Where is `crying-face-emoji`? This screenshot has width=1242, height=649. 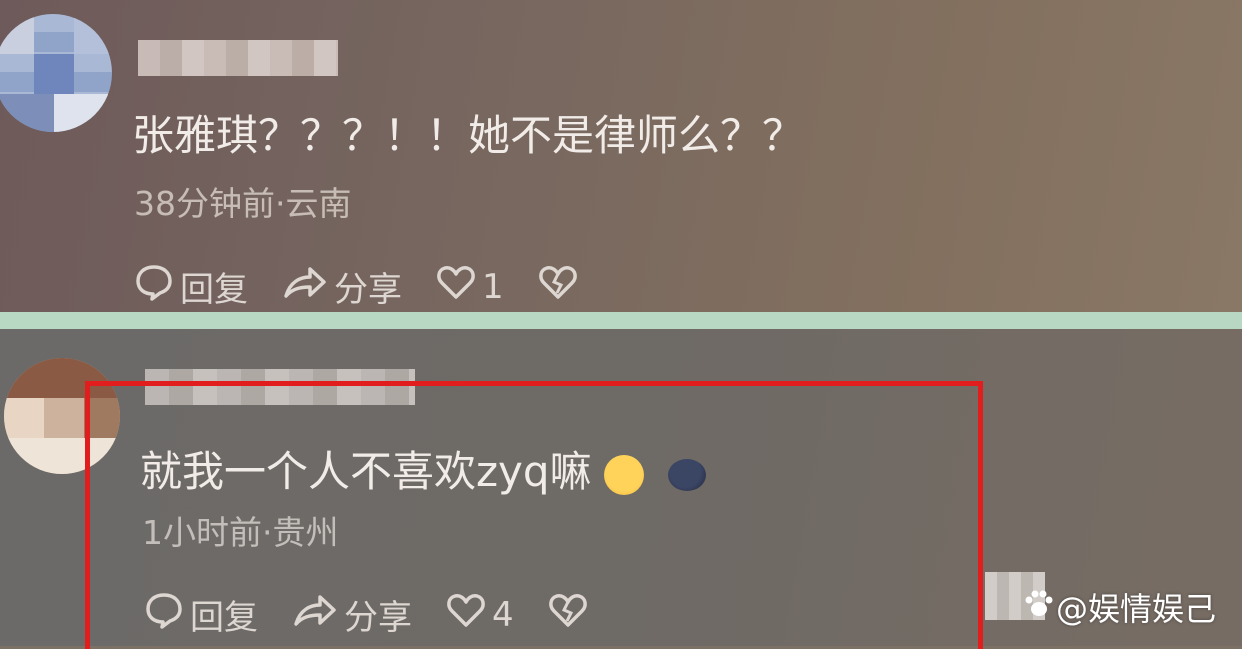 crying-face-emoji is located at coordinates (623, 474).